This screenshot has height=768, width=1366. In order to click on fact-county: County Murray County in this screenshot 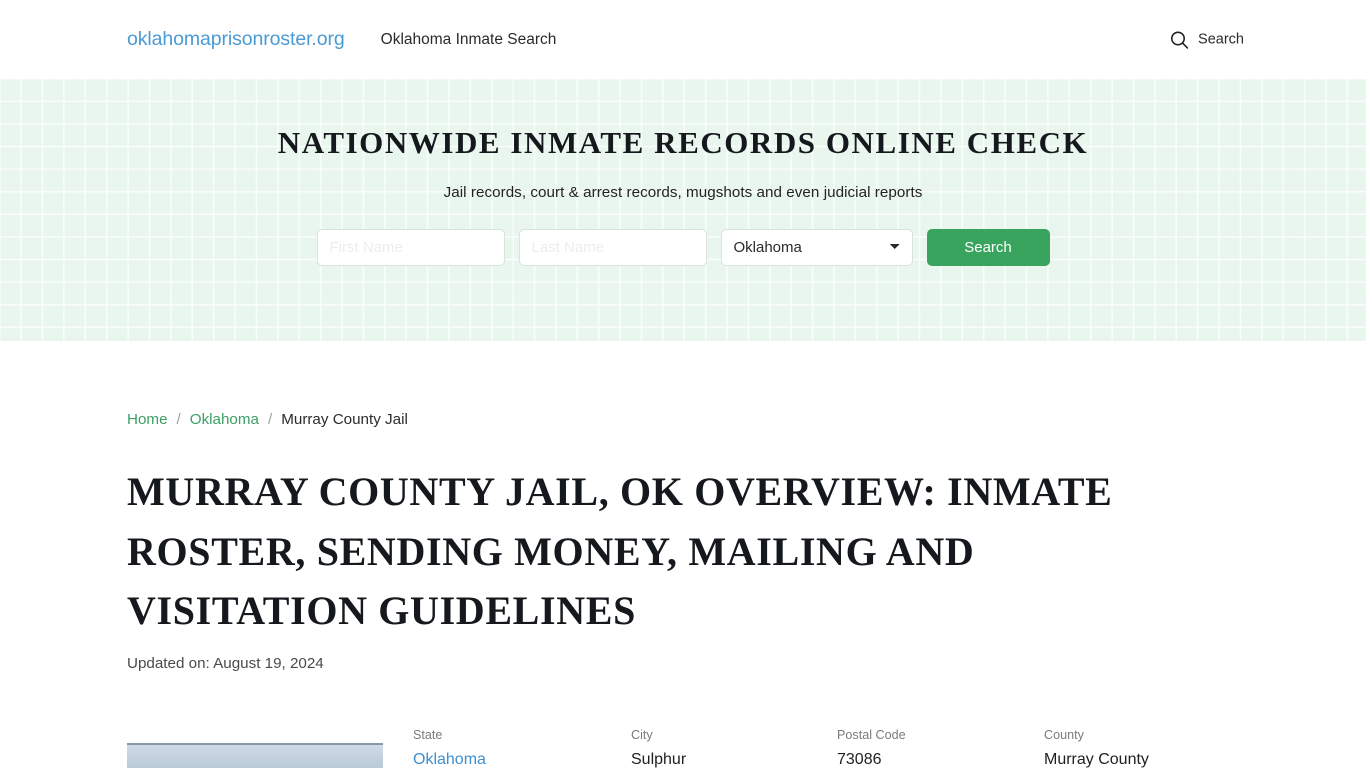, I will do `click(1154, 747)`.